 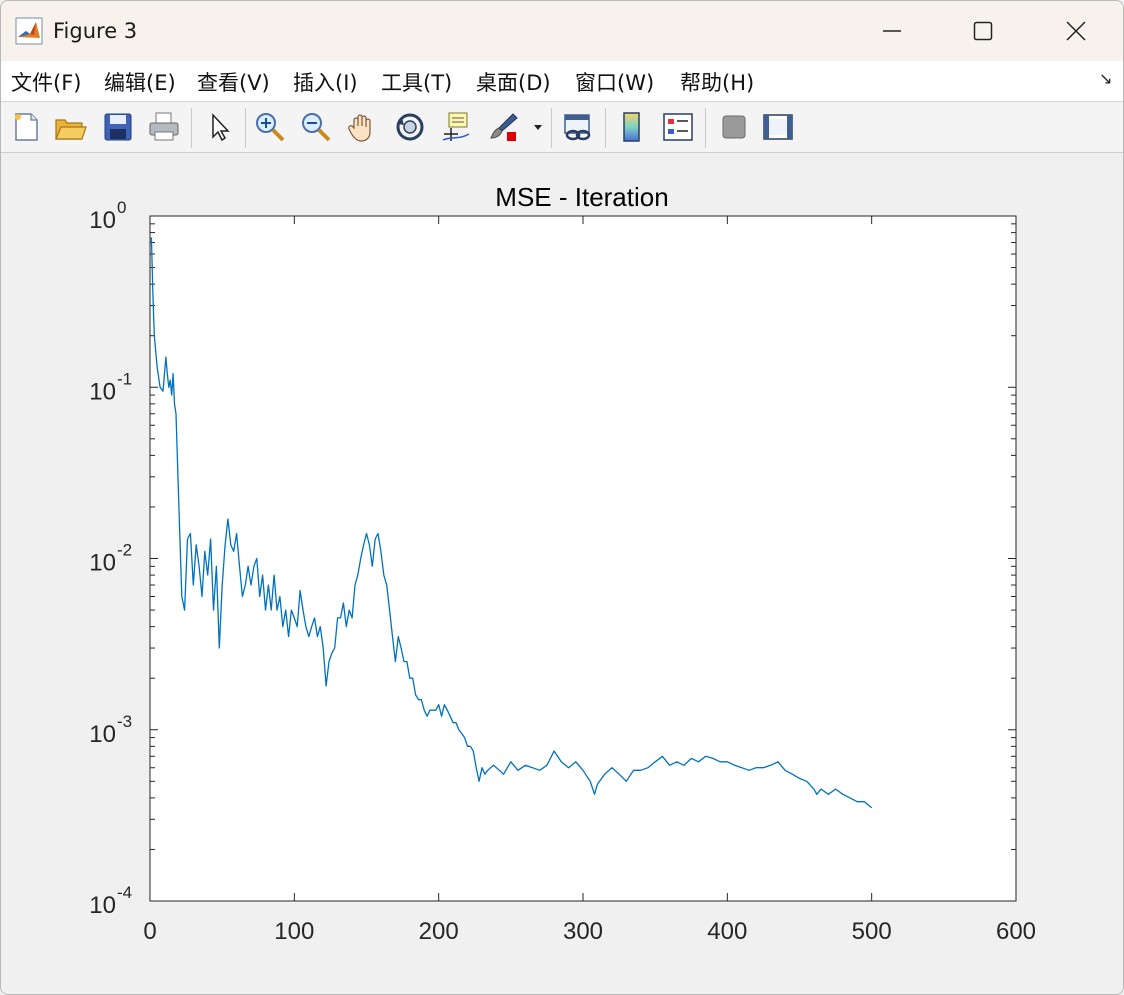 I want to click on save-icon, so click(x=118, y=127).